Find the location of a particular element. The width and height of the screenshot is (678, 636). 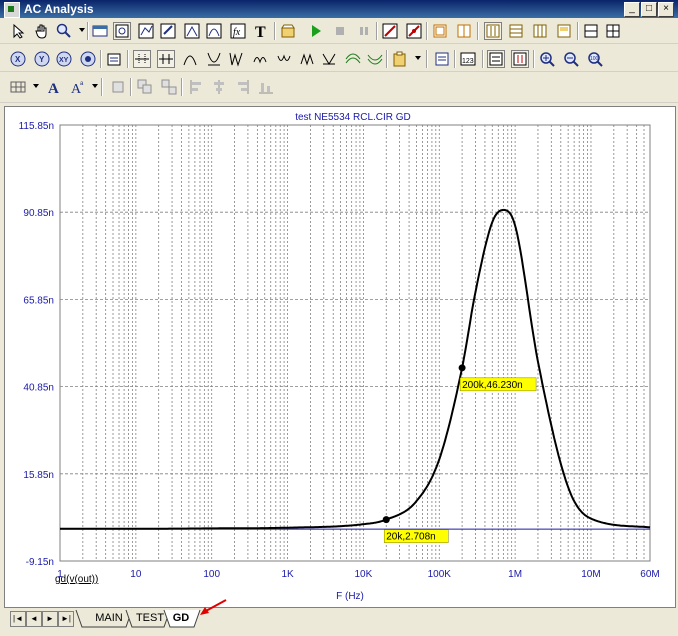

close-button: × is located at coordinates (666, 9).